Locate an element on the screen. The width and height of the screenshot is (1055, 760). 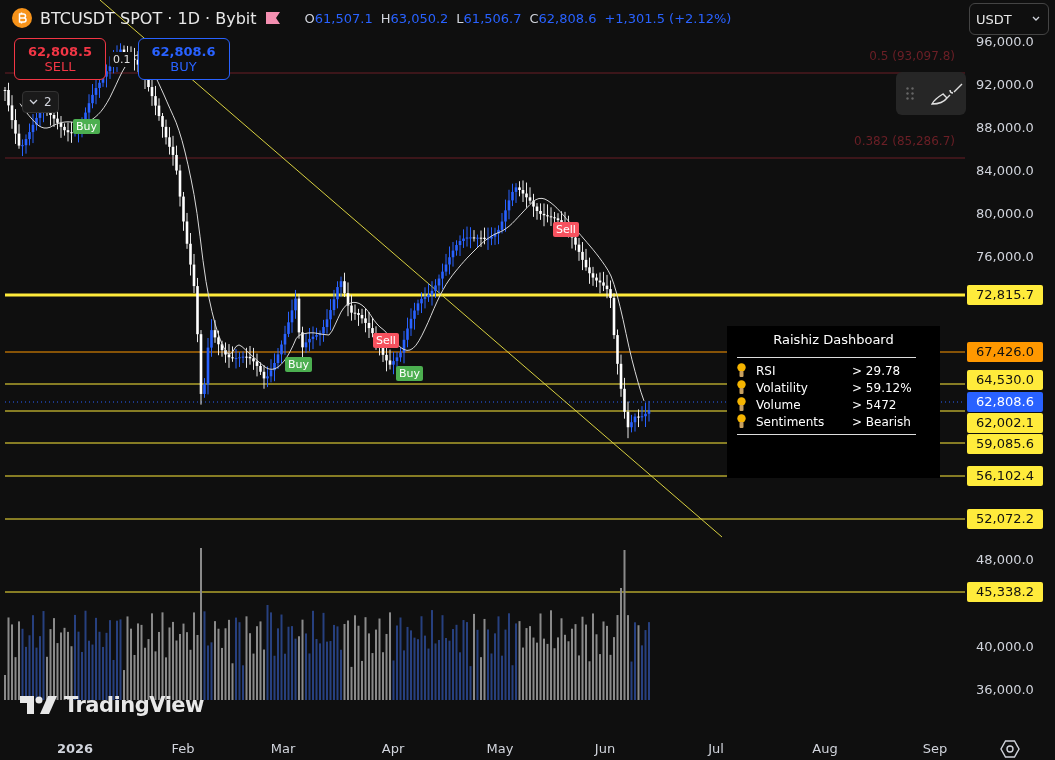
symbol-title: BTCUSDT SPOT · 1D · Bybit is located at coordinates (148, 18).